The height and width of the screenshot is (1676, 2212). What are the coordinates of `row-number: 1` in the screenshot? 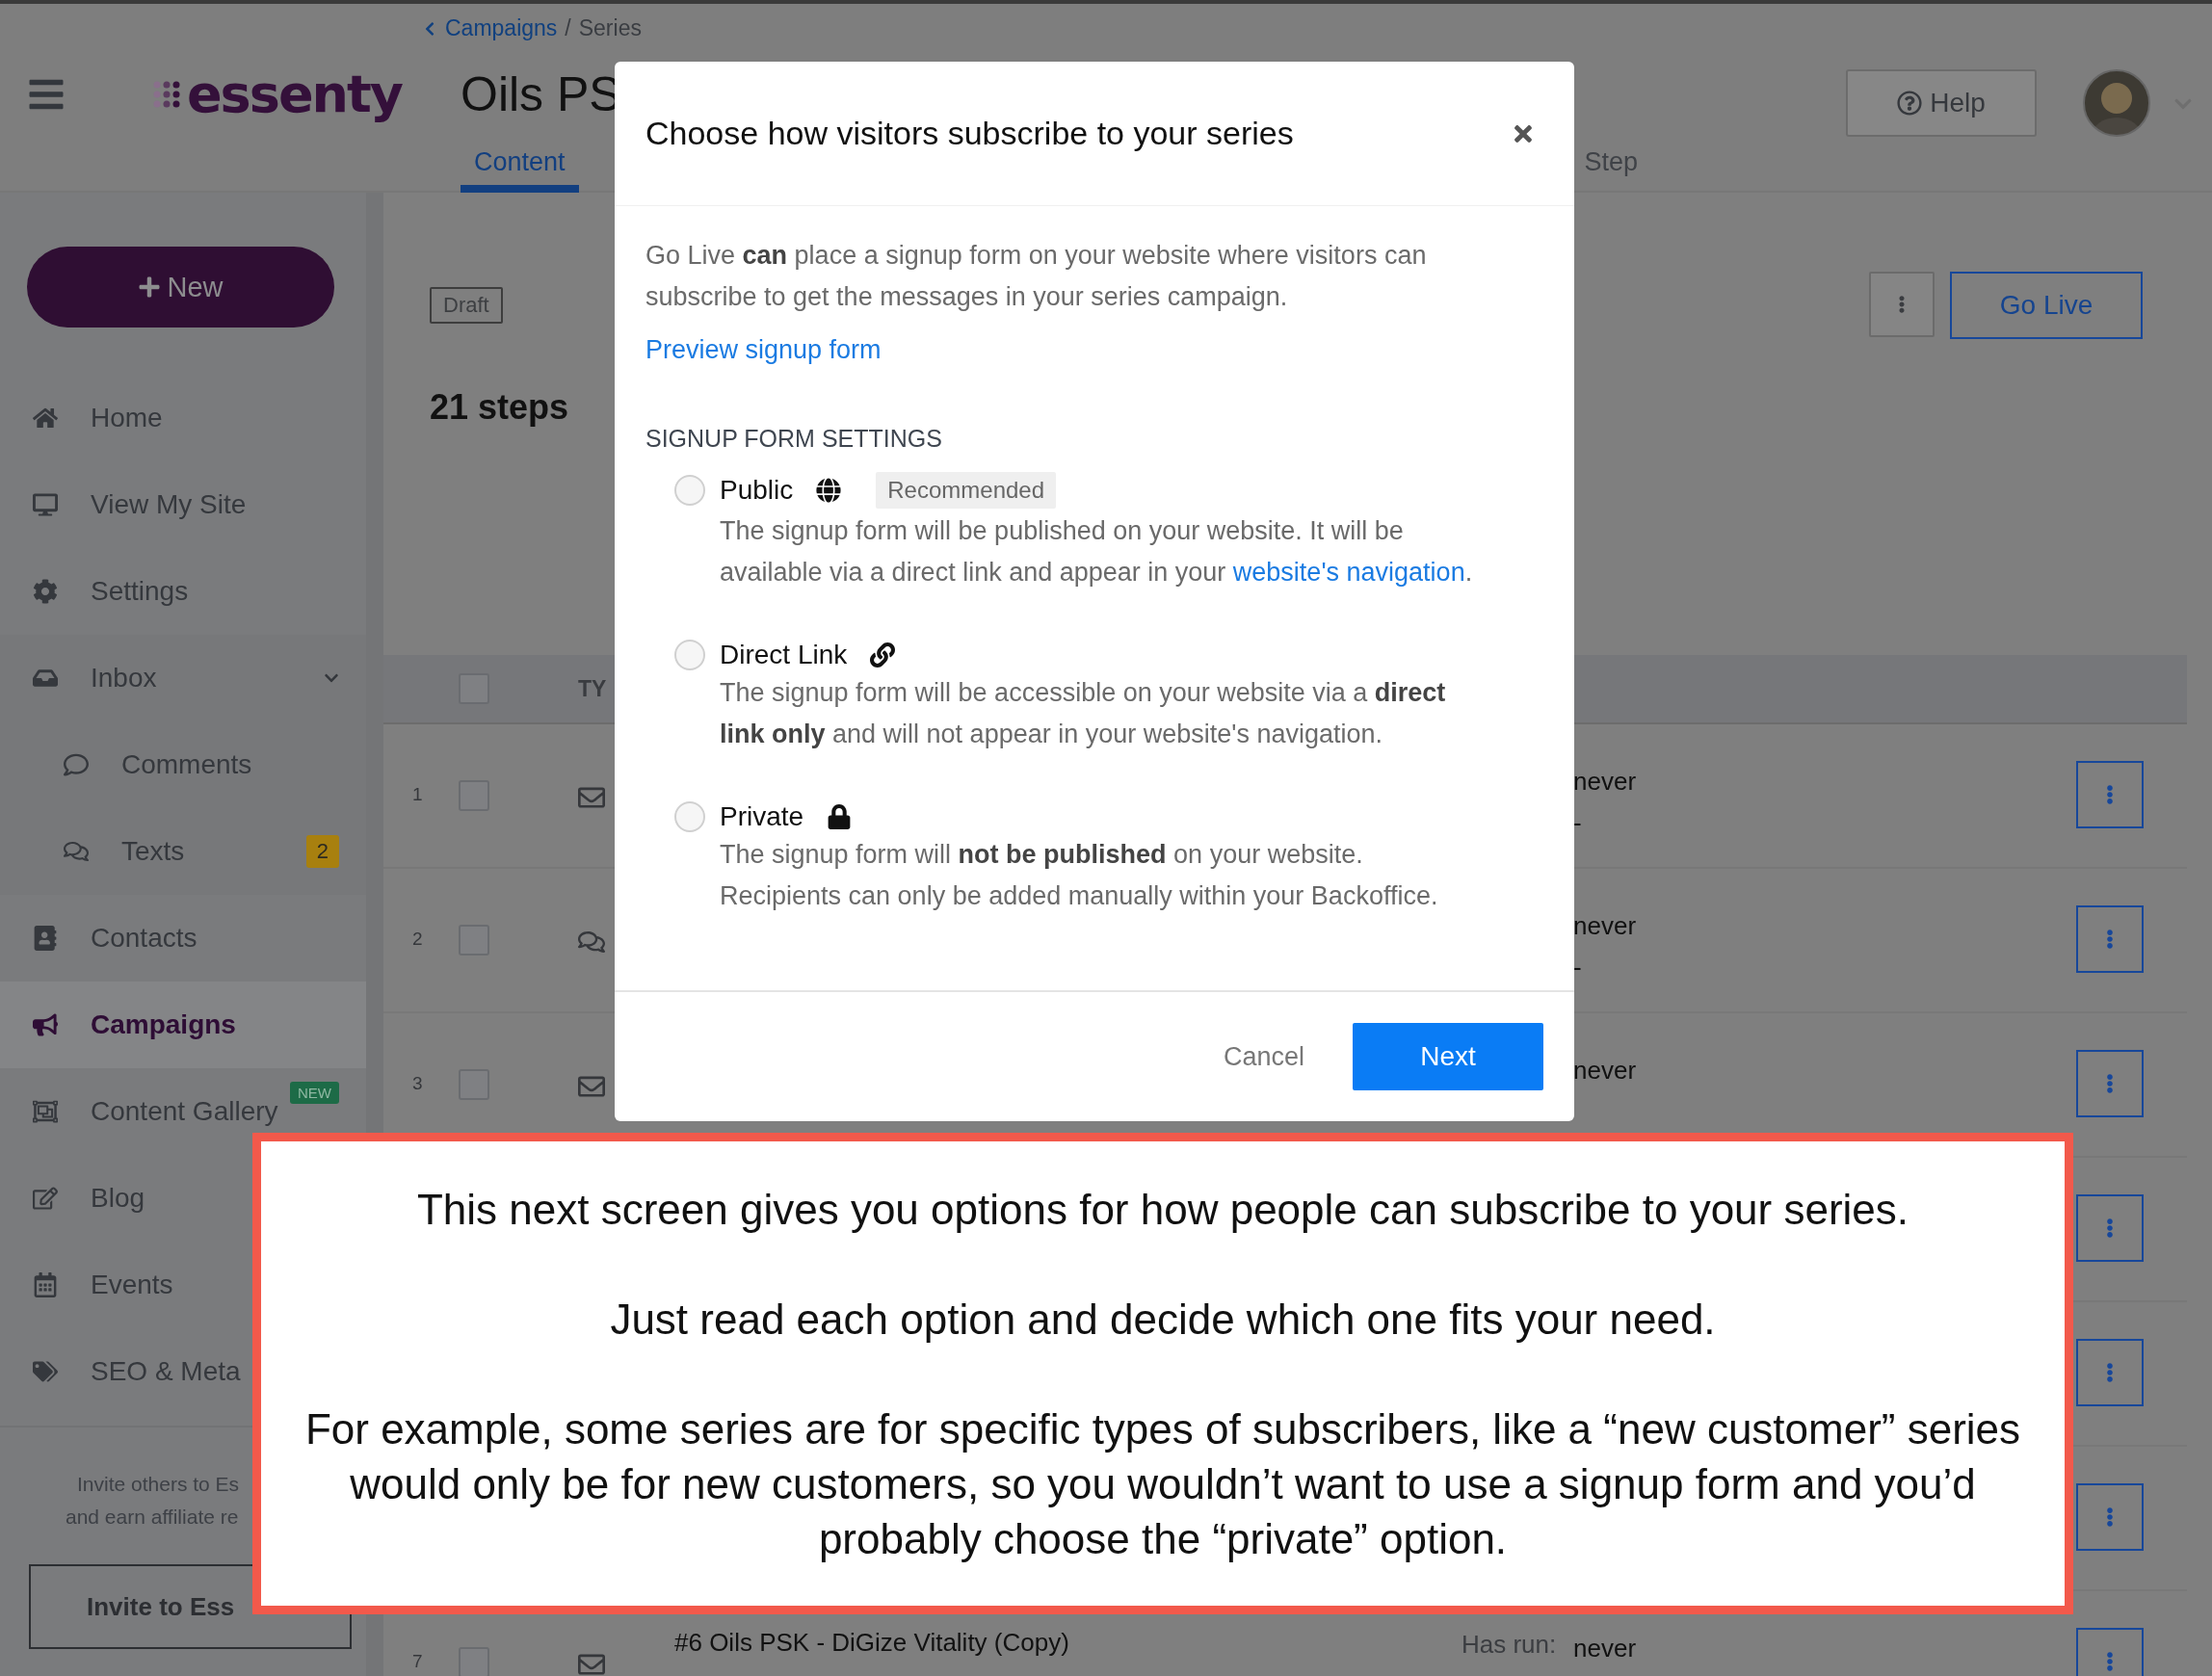 It's located at (417, 794).